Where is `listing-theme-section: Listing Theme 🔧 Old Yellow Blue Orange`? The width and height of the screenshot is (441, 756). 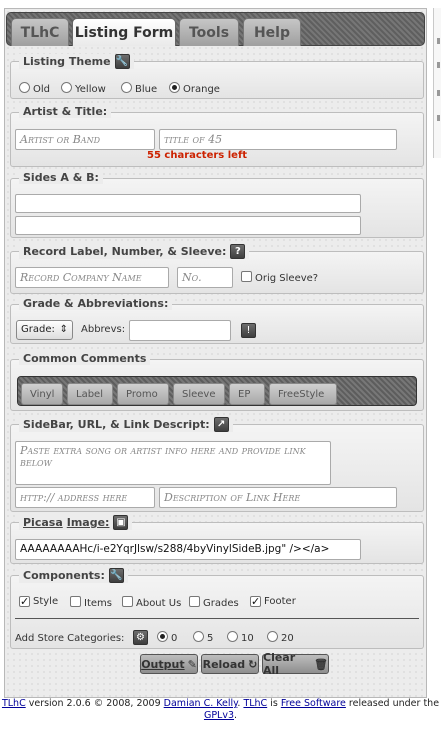 listing-theme-section: Listing Theme 🔧 Old Yellow Blue Orange is located at coordinates (217, 76).